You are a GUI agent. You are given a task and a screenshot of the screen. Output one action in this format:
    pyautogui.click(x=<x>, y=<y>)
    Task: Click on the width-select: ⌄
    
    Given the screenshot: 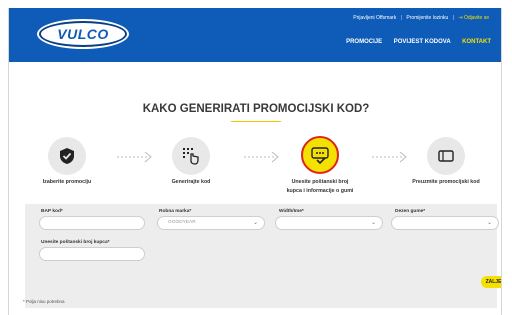 What is the action you would take?
    pyautogui.click(x=329, y=223)
    